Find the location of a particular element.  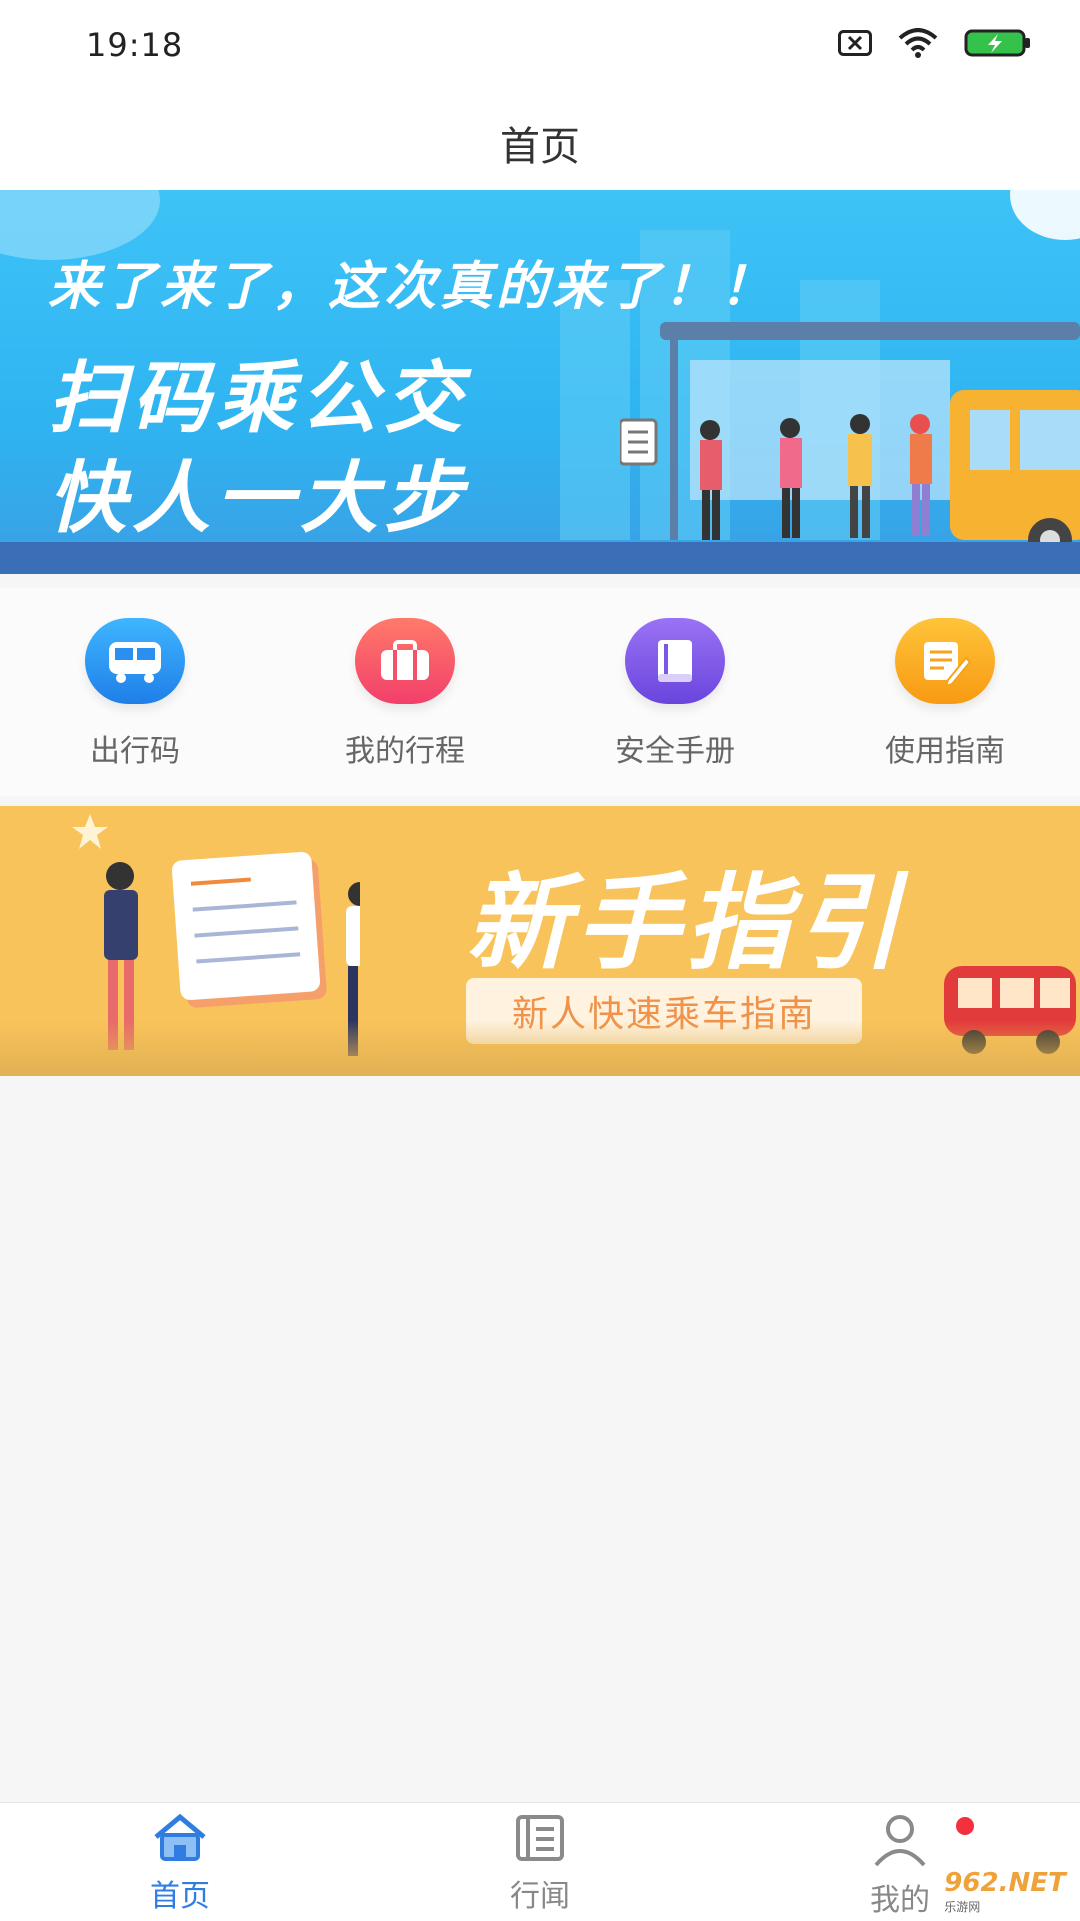

quick-action-travel-code: 出行码 is located at coordinates (135, 694).